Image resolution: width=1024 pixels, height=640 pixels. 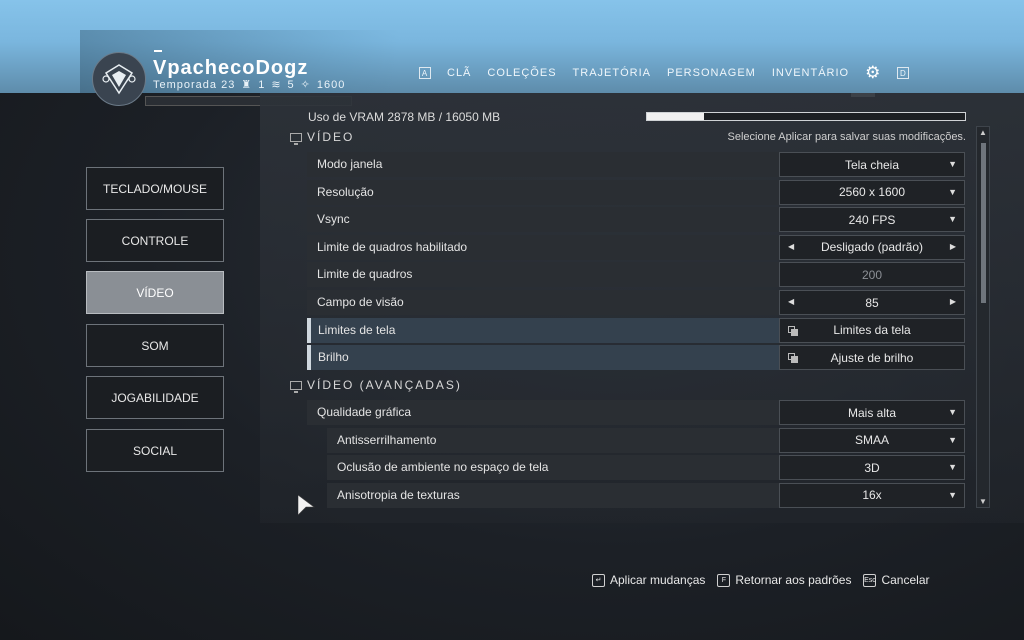 What do you see at coordinates (598, 580) in the screenshot?
I see `enter-key-icon: ↵` at bounding box center [598, 580].